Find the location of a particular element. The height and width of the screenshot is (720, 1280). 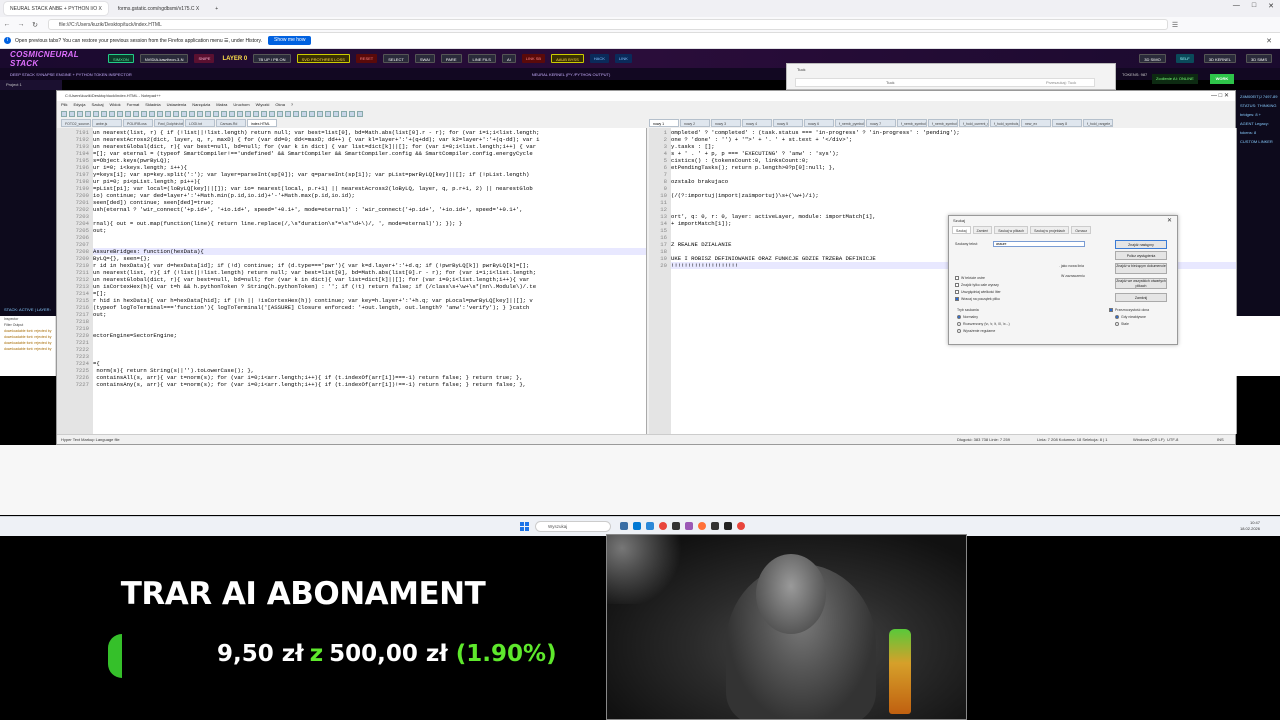

code-line: 7208 AssureBridges: function(hexData){ is located at coordinates (361, 251).